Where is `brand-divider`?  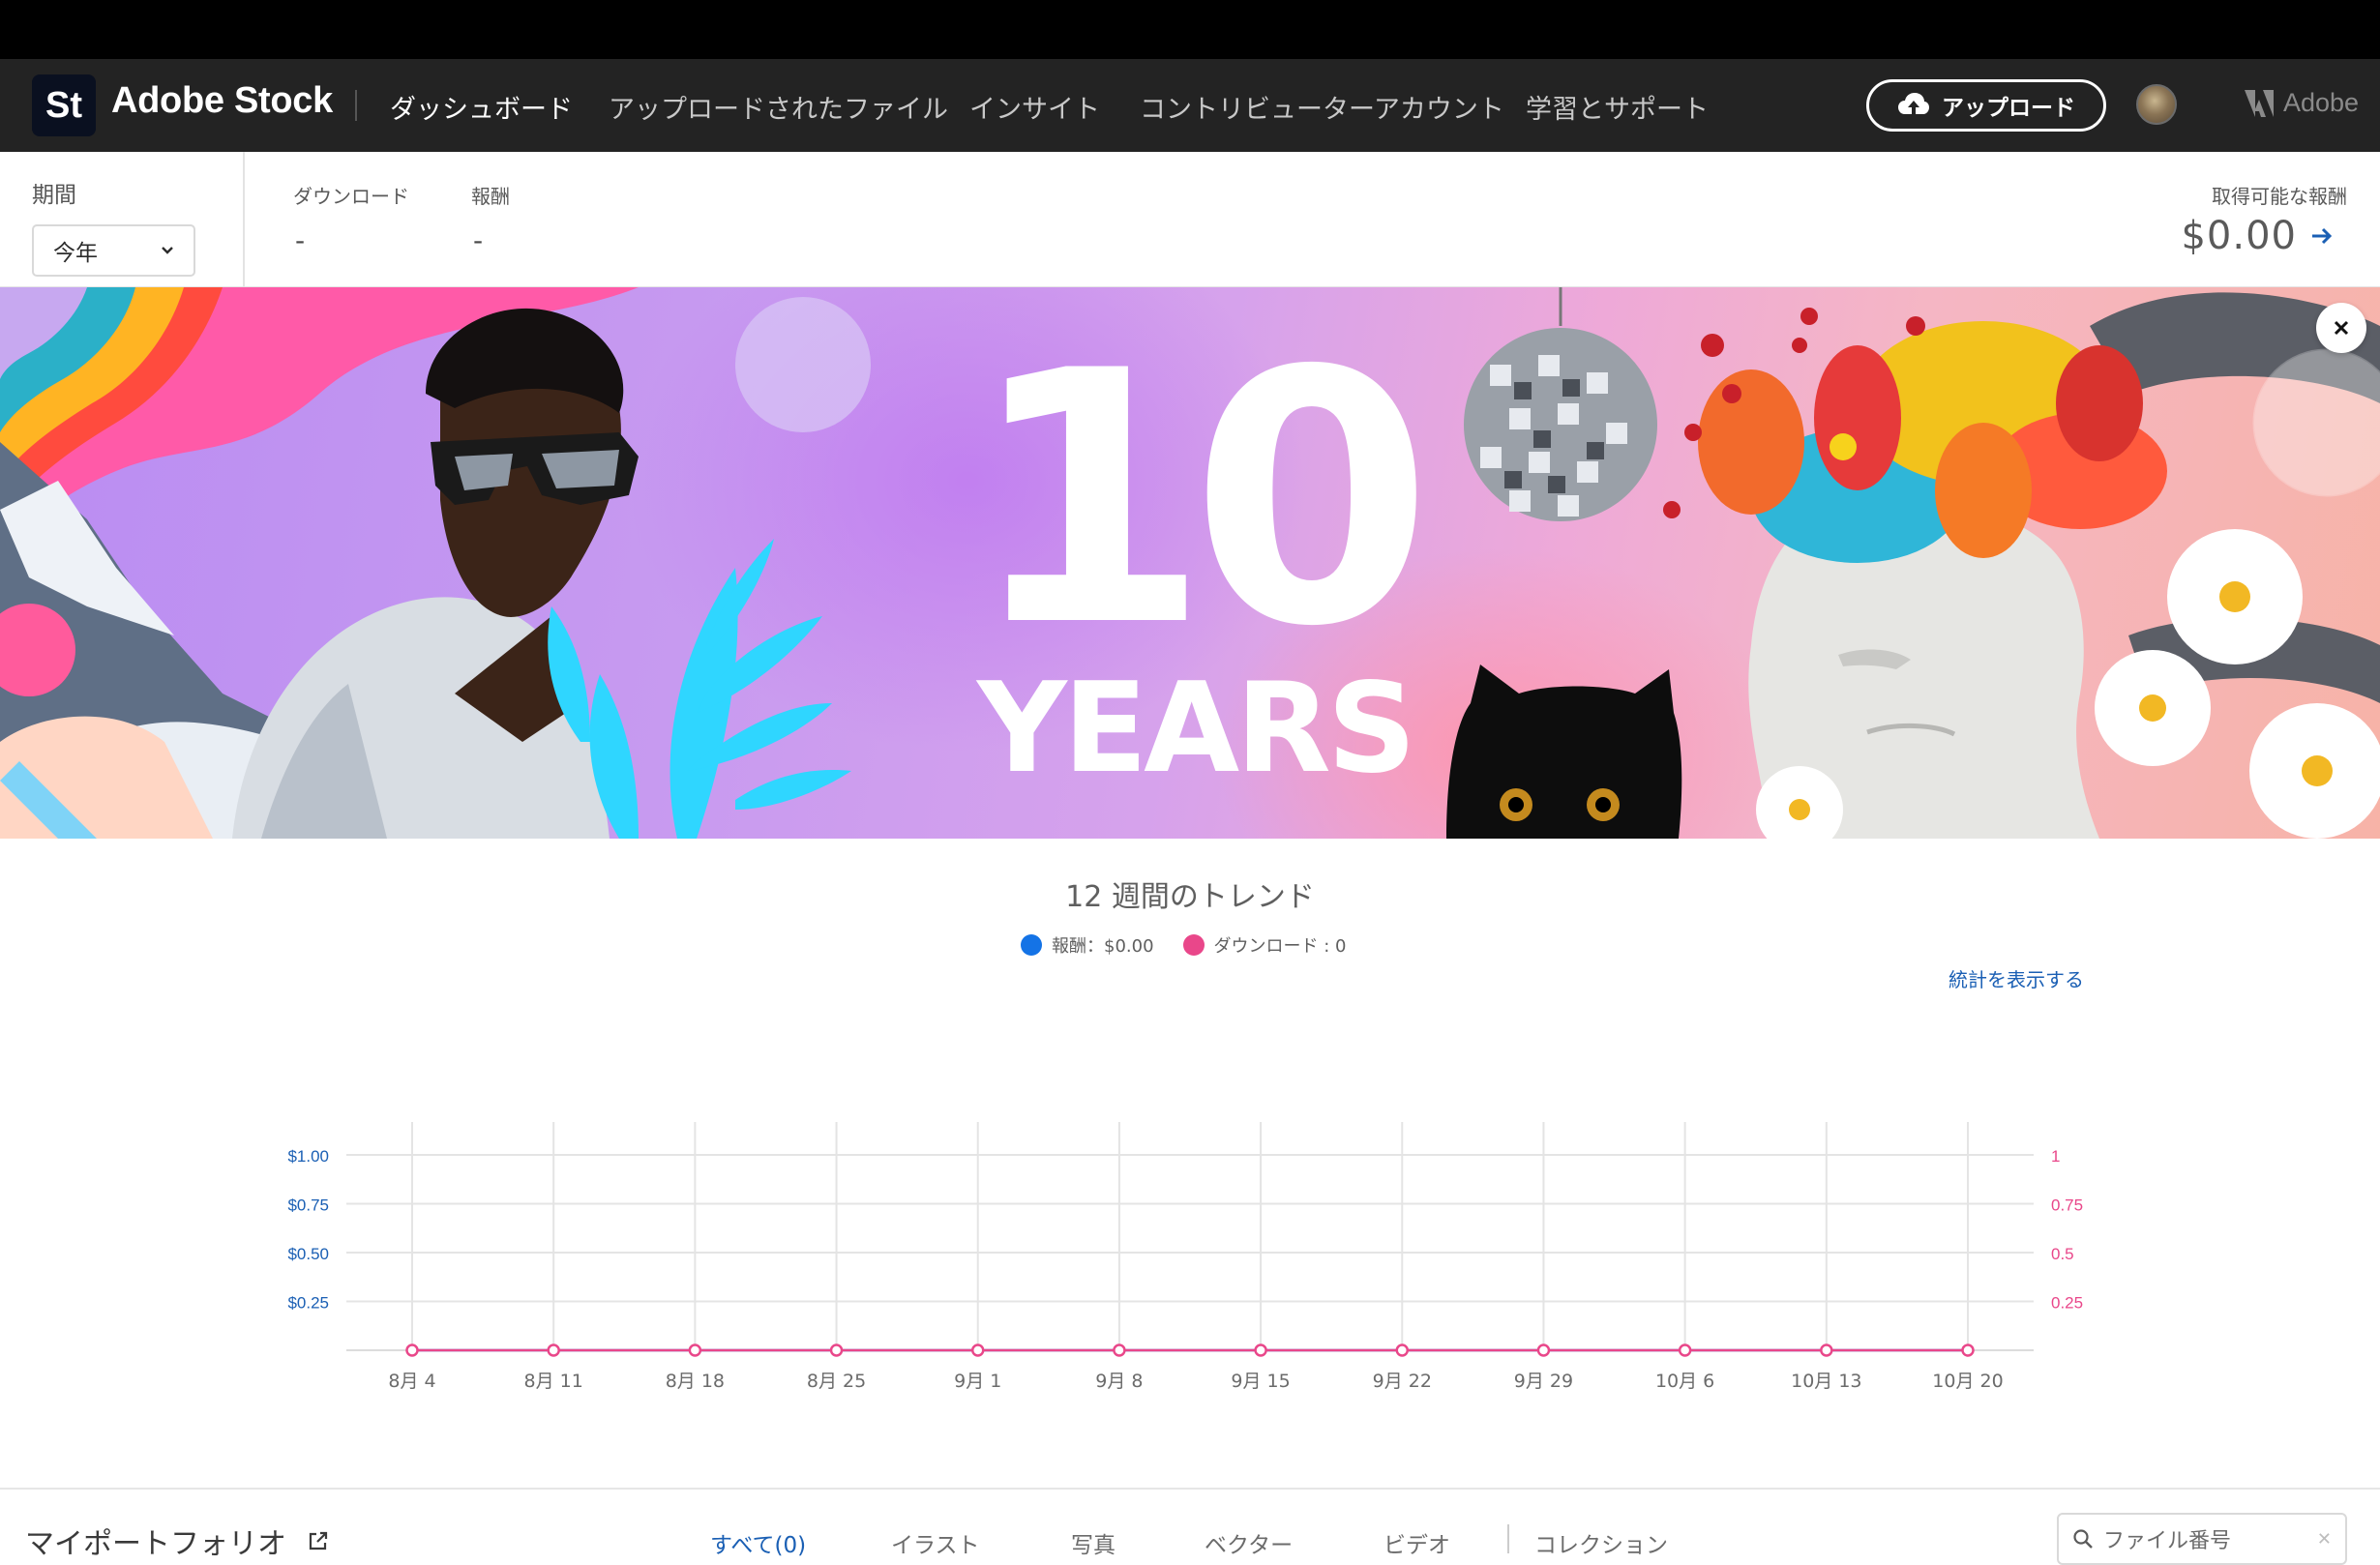 brand-divider is located at coordinates (356, 105).